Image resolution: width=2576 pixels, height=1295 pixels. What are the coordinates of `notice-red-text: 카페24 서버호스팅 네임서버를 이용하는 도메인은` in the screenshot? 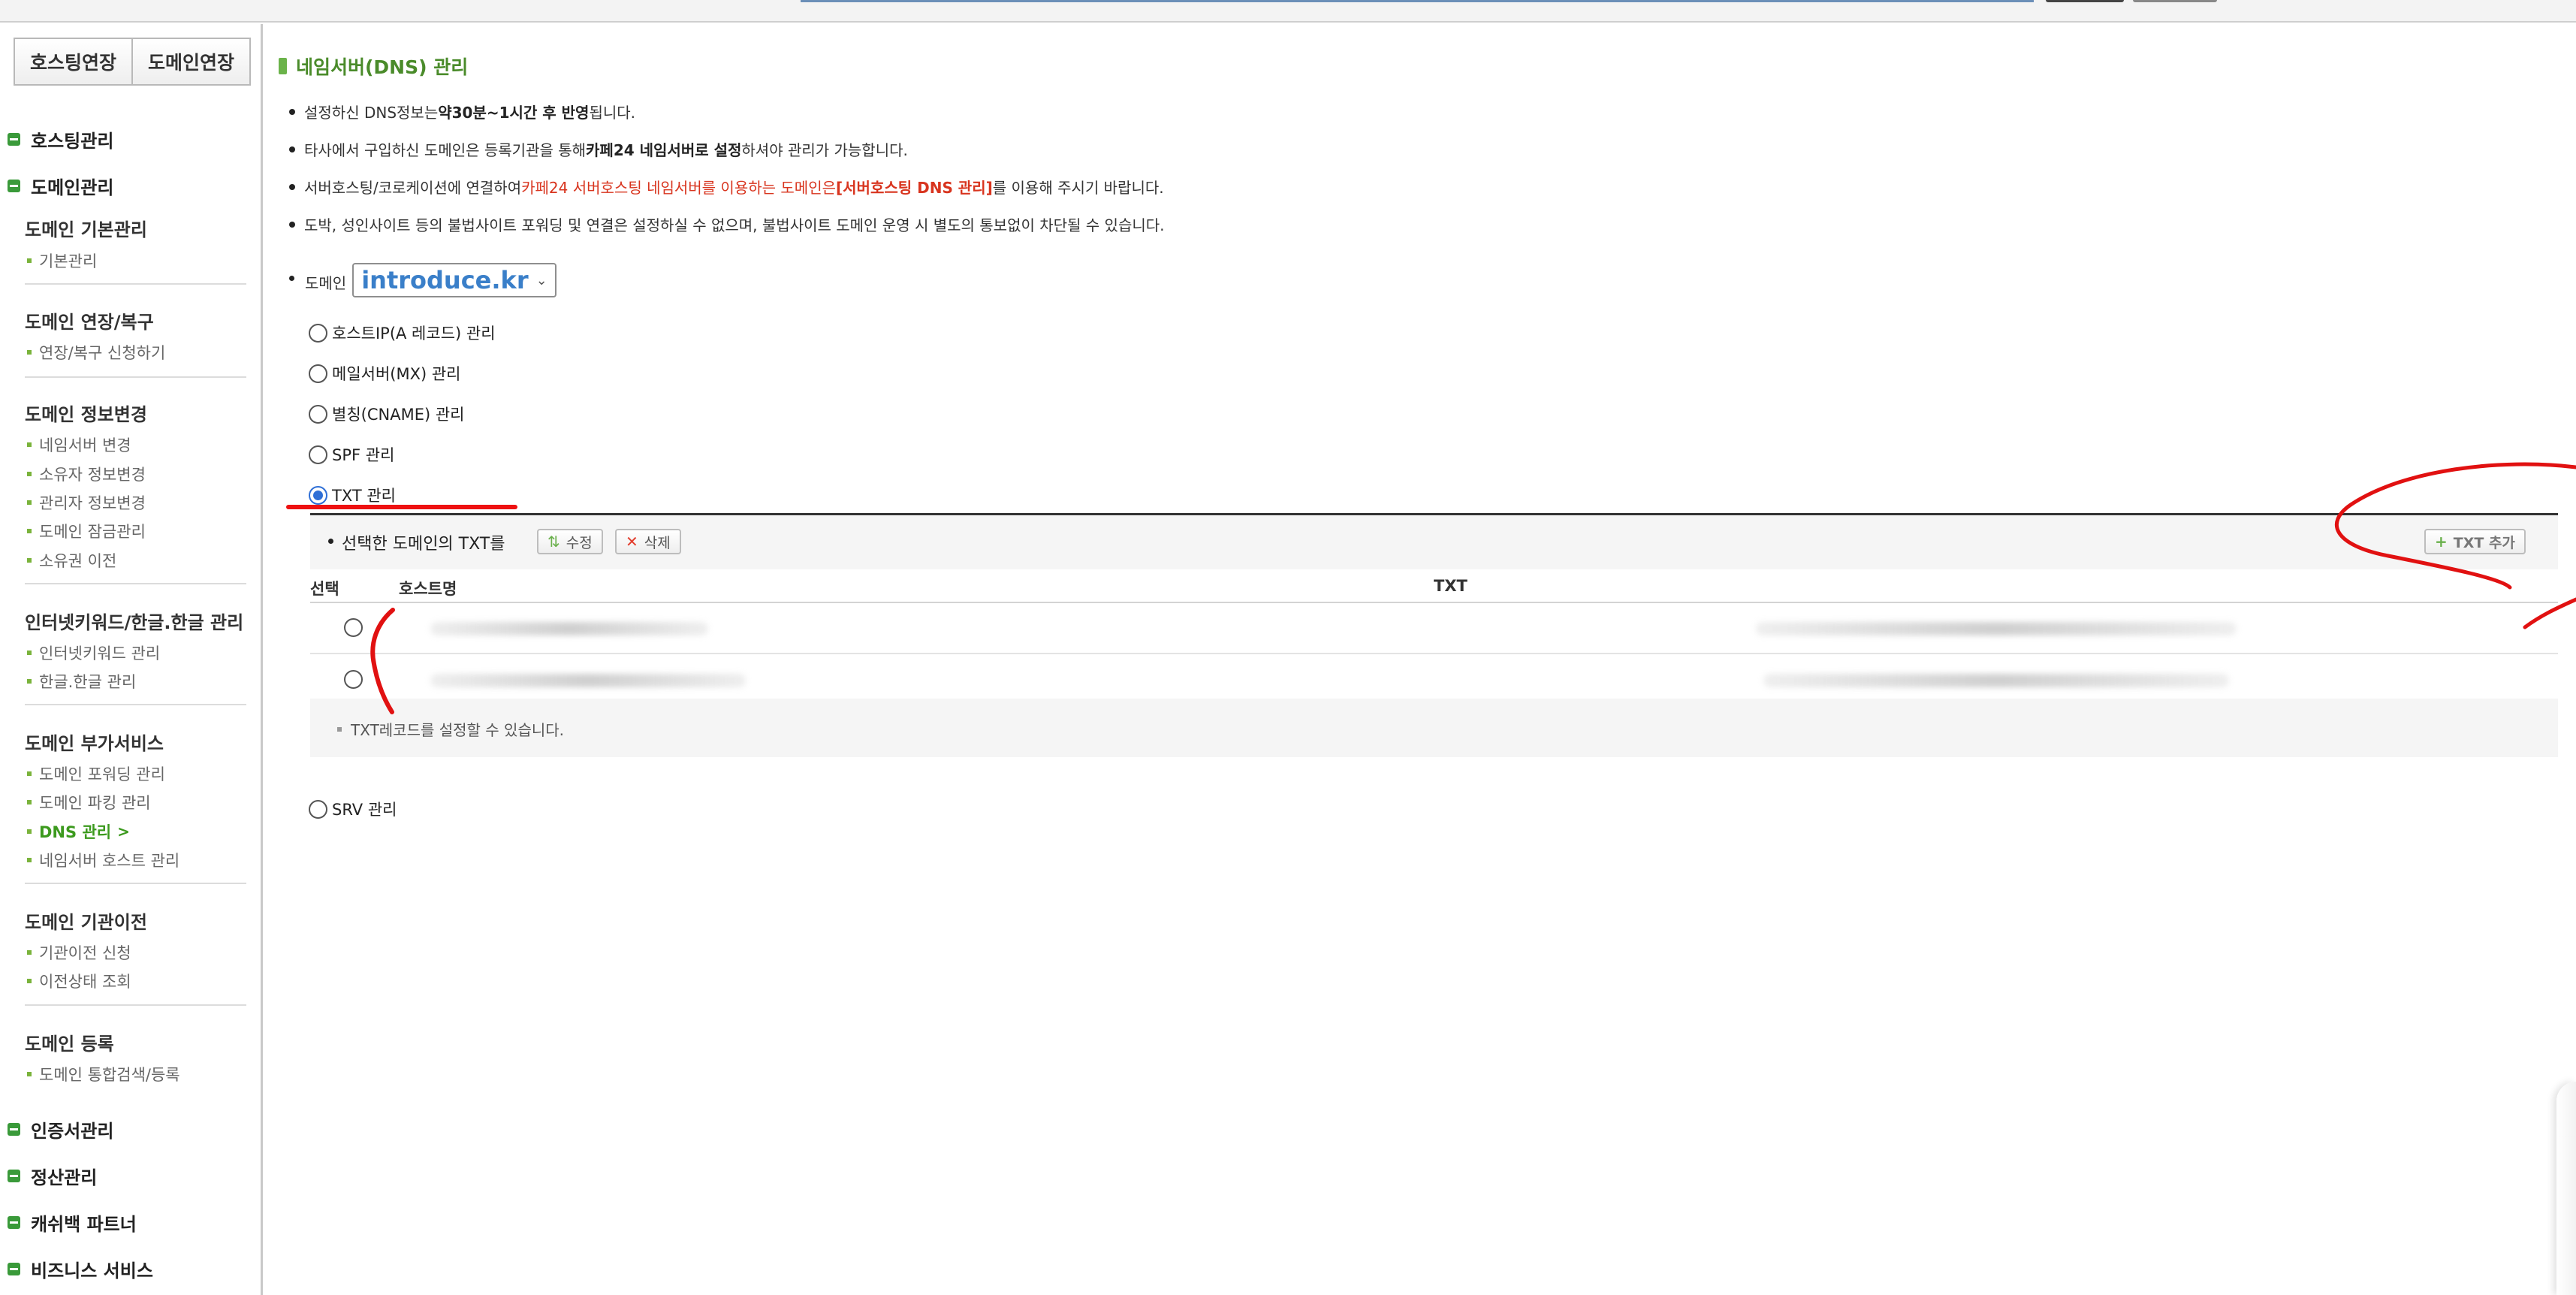 It's located at (678, 188).